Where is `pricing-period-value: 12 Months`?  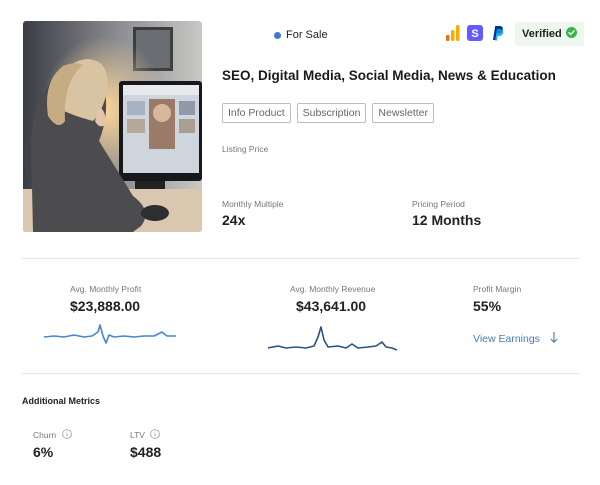
pricing-period-value: 12 Months is located at coordinates (447, 220).